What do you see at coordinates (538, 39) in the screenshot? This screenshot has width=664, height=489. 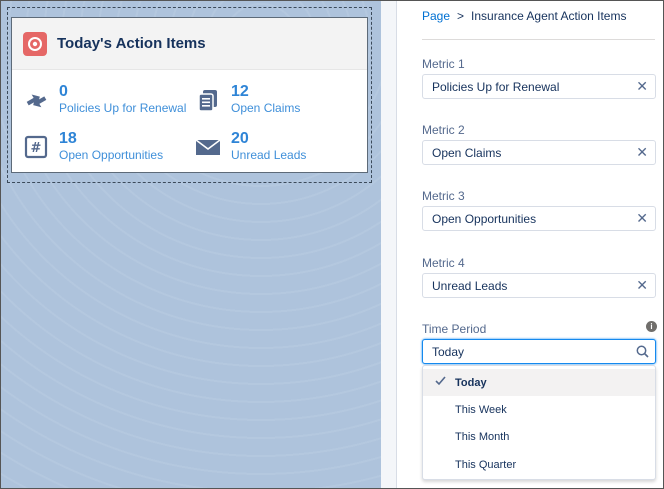 I see `breadcrumb-divider` at bounding box center [538, 39].